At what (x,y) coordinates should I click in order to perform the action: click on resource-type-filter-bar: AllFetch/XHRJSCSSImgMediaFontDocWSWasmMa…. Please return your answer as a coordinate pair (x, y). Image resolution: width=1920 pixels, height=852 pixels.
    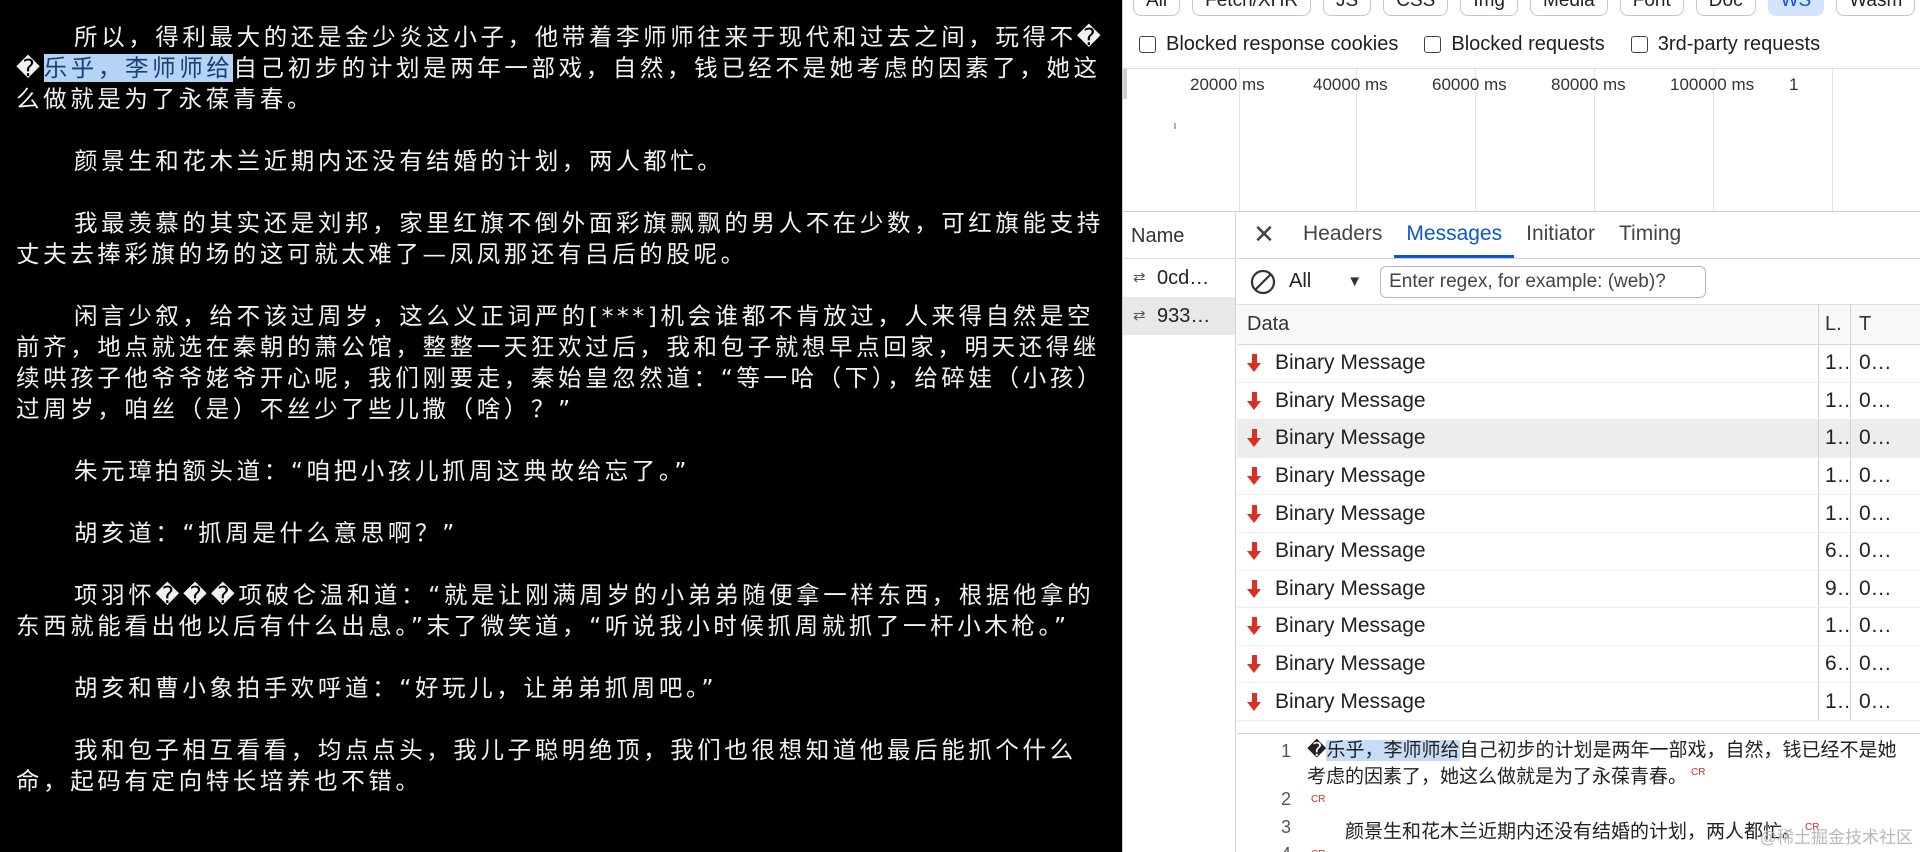
    Looking at the image, I should click on (1521, 8).